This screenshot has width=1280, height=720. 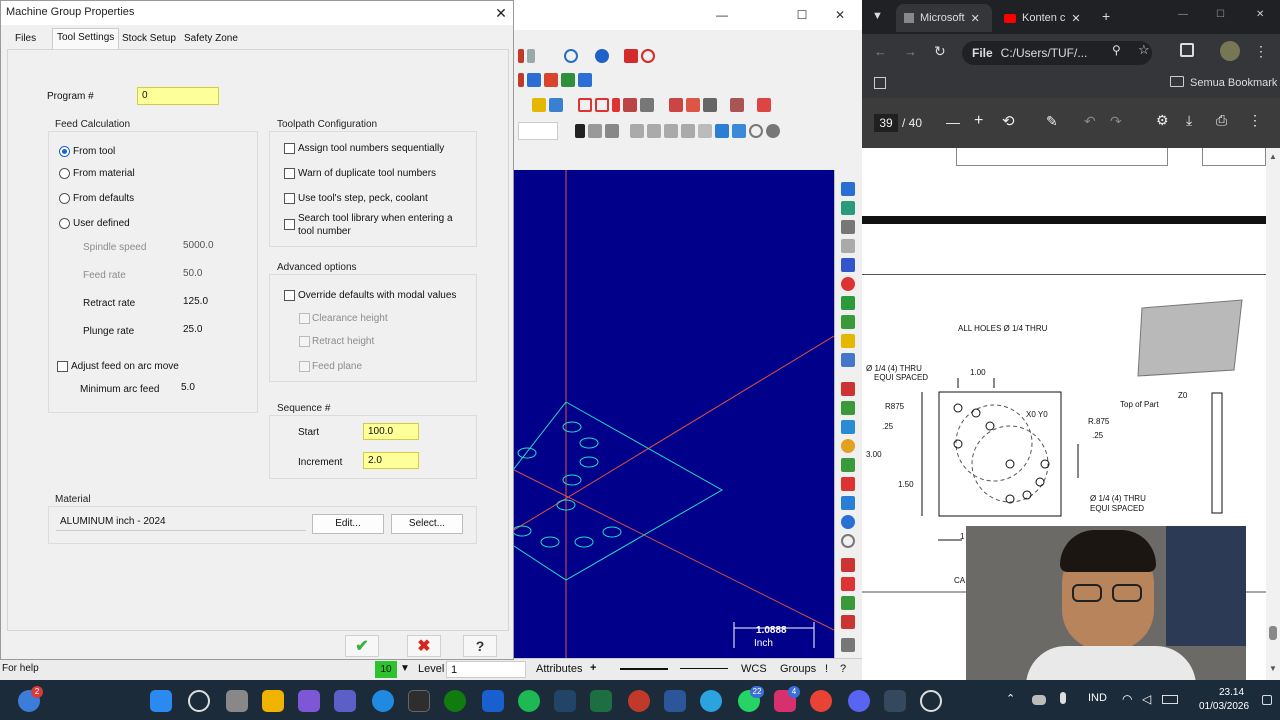 I want to click on maximize-icon: ☐, so click(x=1220, y=14).